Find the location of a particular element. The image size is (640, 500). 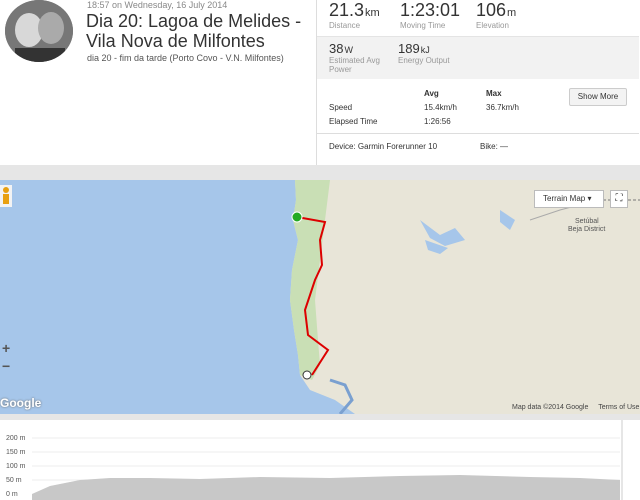

pegman-icon is located at coordinates (6, 196).